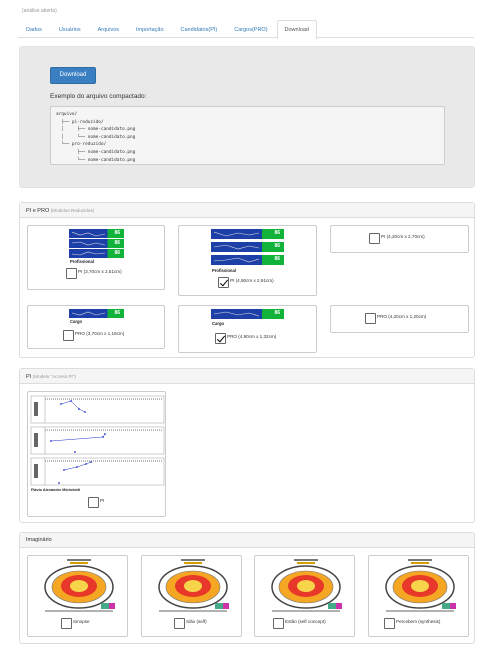 Image resolution: width=483 pixels, height=666 pixels. Describe the element at coordinates (305, 621) in the screenshot. I see `option-label: Estão (self concept)` at that location.